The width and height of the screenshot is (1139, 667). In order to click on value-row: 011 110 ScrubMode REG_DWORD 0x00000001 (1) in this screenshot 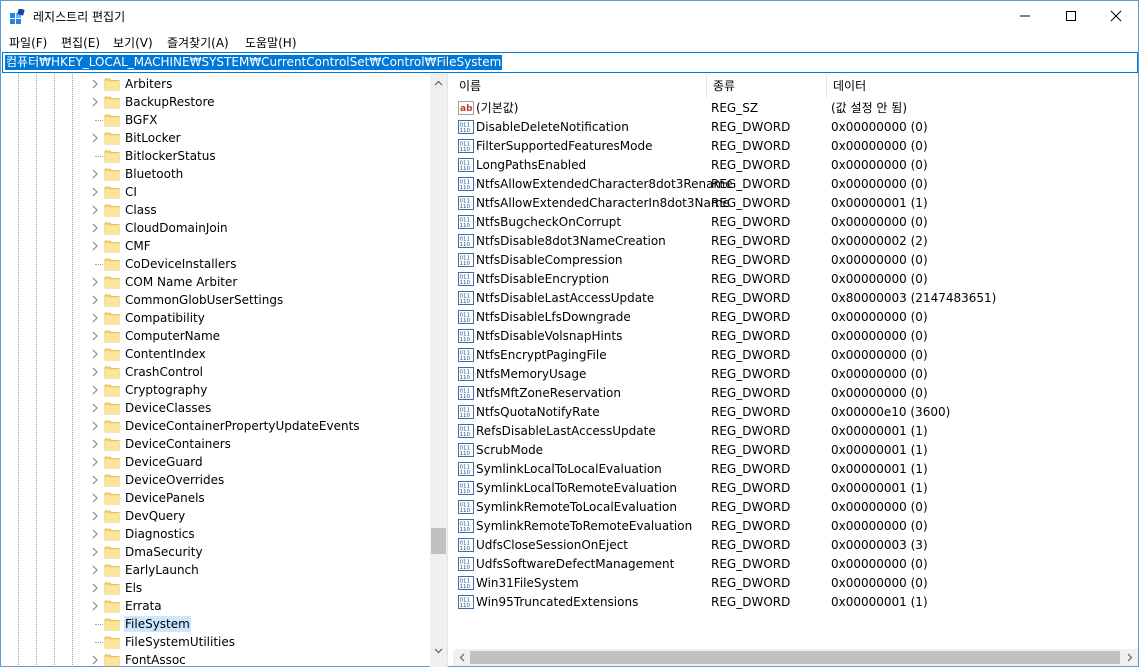, I will do `click(795, 449)`.